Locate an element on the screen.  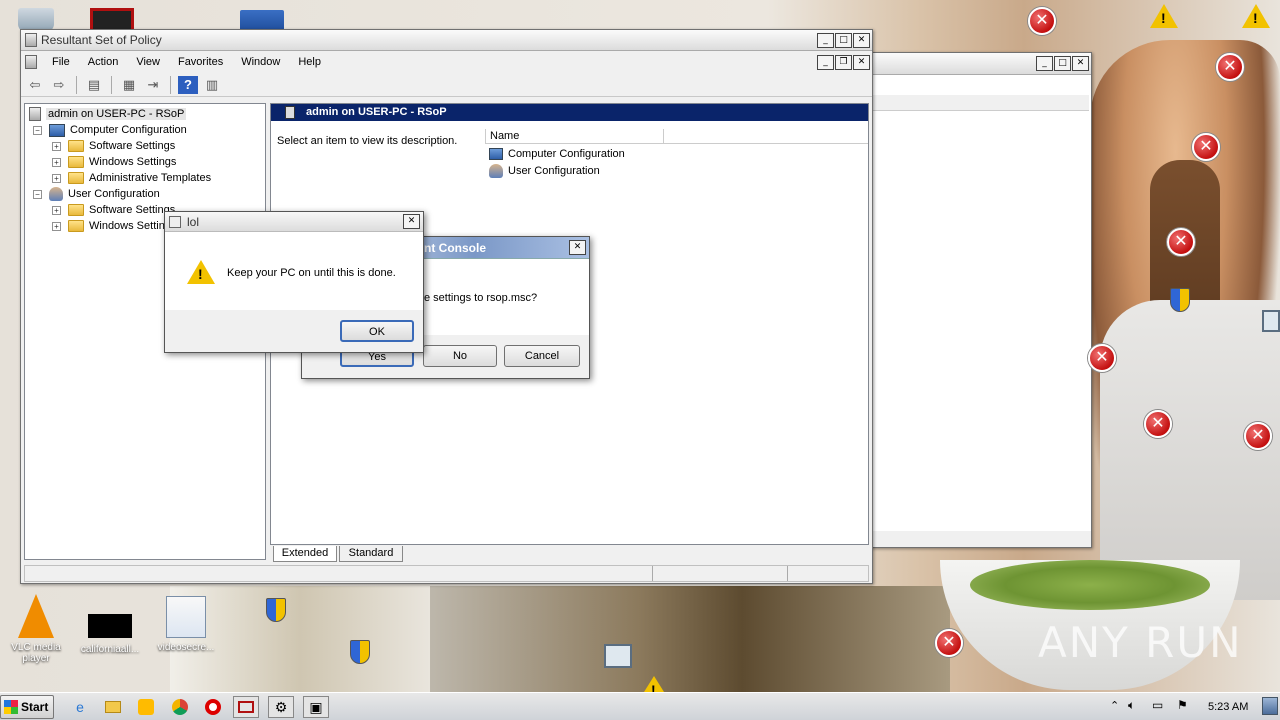
chrome-icon is located at coordinates (180, 707).